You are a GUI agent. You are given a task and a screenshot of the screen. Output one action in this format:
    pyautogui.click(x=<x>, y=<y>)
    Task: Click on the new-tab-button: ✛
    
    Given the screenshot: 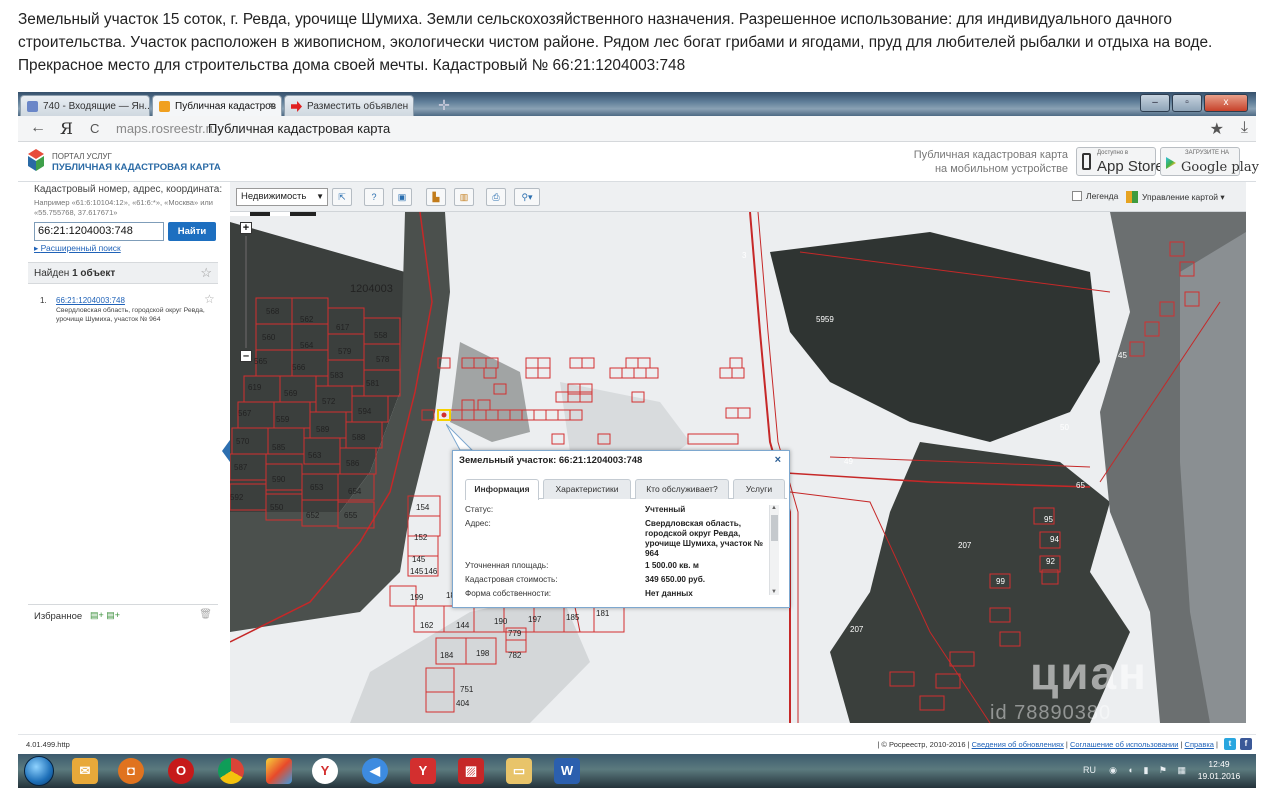 What is the action you would take?
    pyautogui.click(x=444, y=105)
    